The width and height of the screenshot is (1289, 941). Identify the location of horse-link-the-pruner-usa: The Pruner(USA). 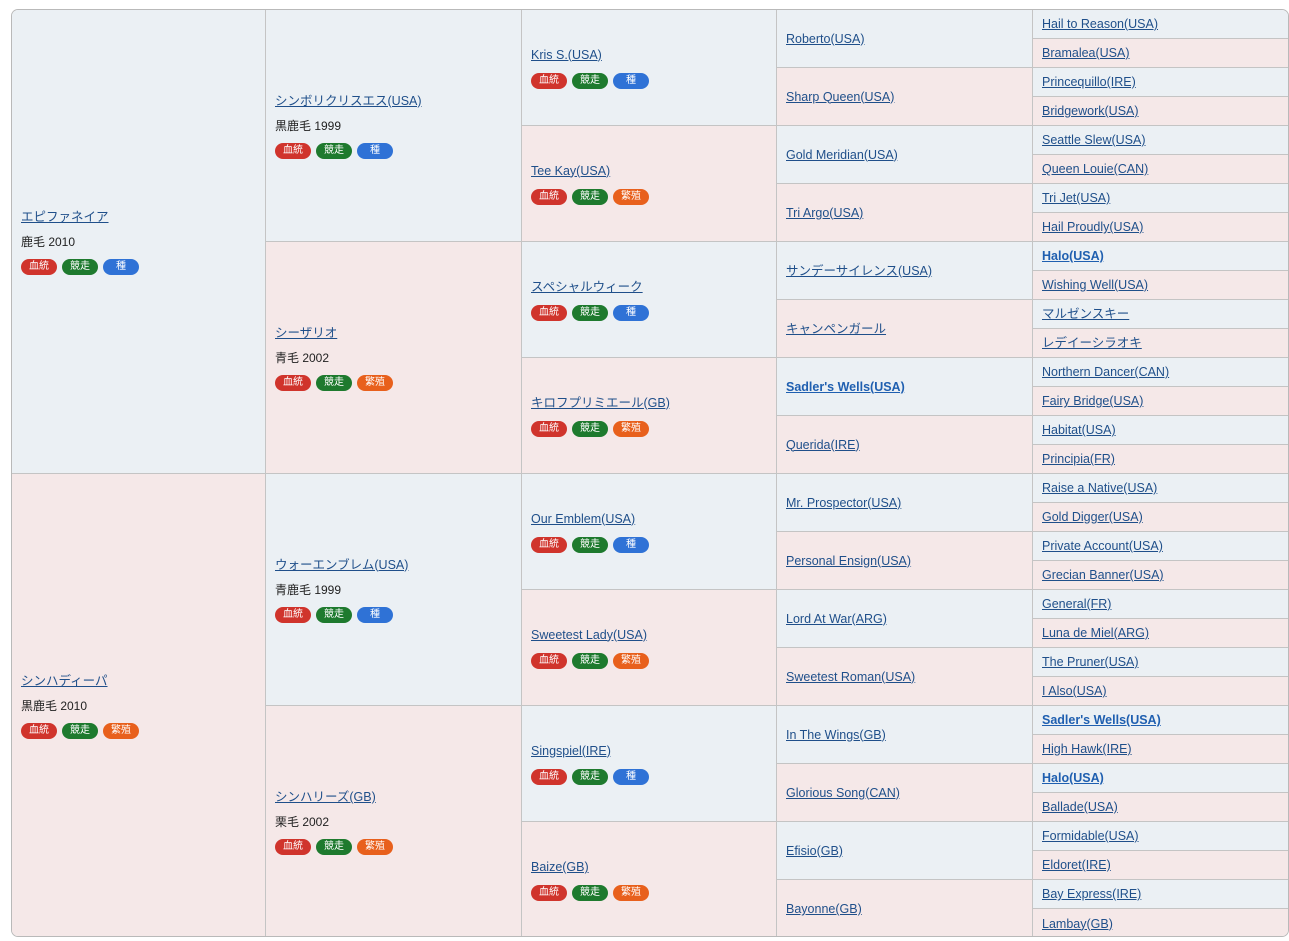
(1165, 662).